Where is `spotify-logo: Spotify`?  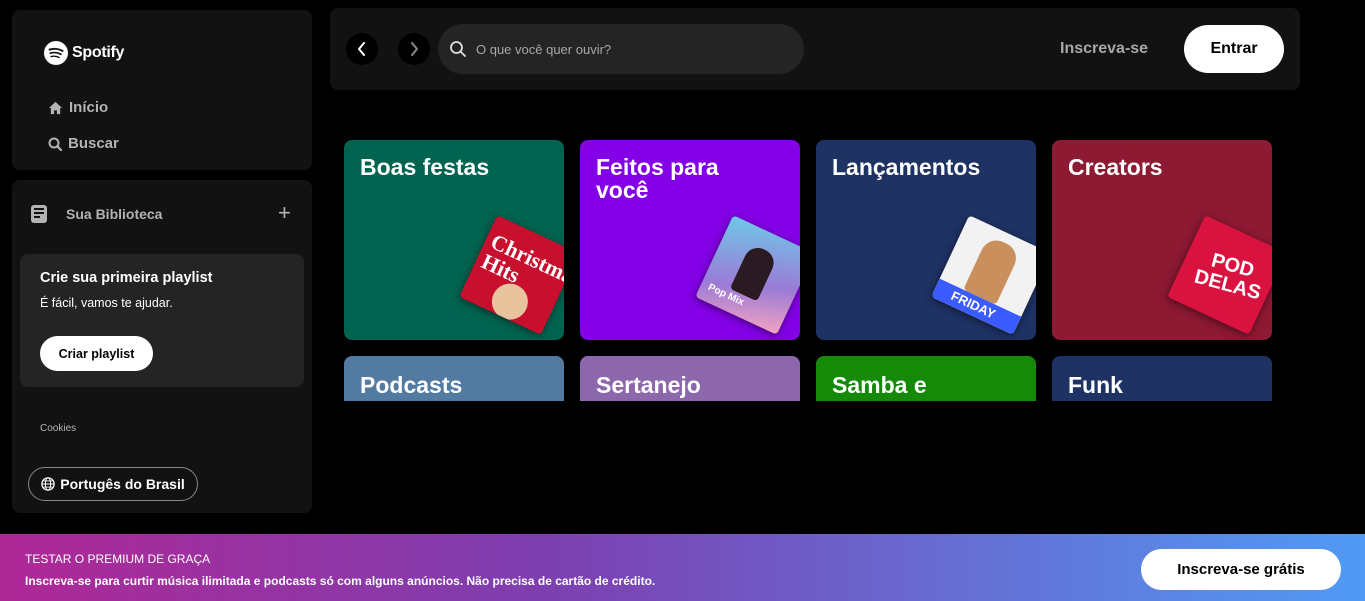
spotify-logo: Spotify is located at coordinates (84, 53).